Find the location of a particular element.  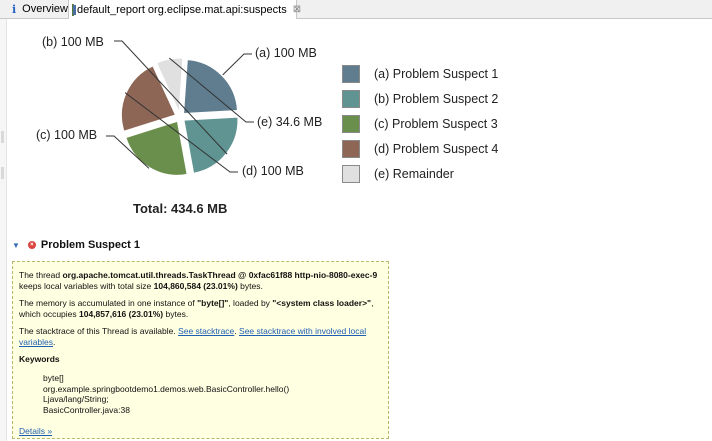

keyword-item: byte[] is located at coordinates (53, 378).